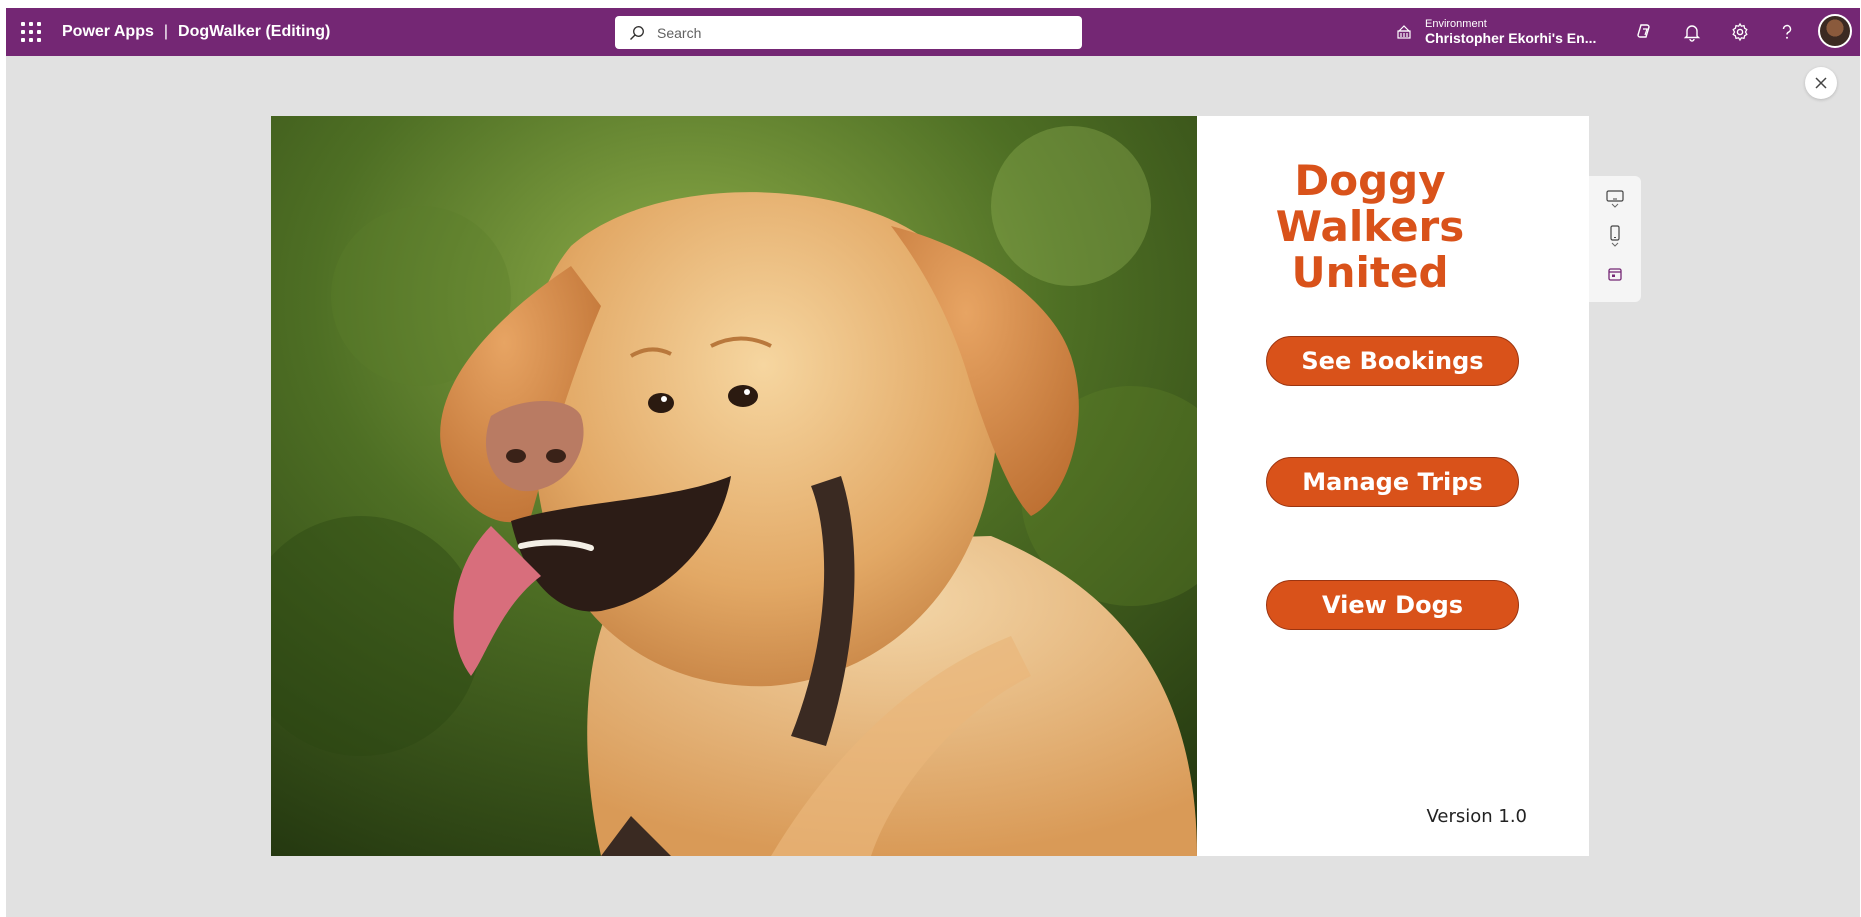  I want to click on phone-layout-icon, so click(1615, 236).